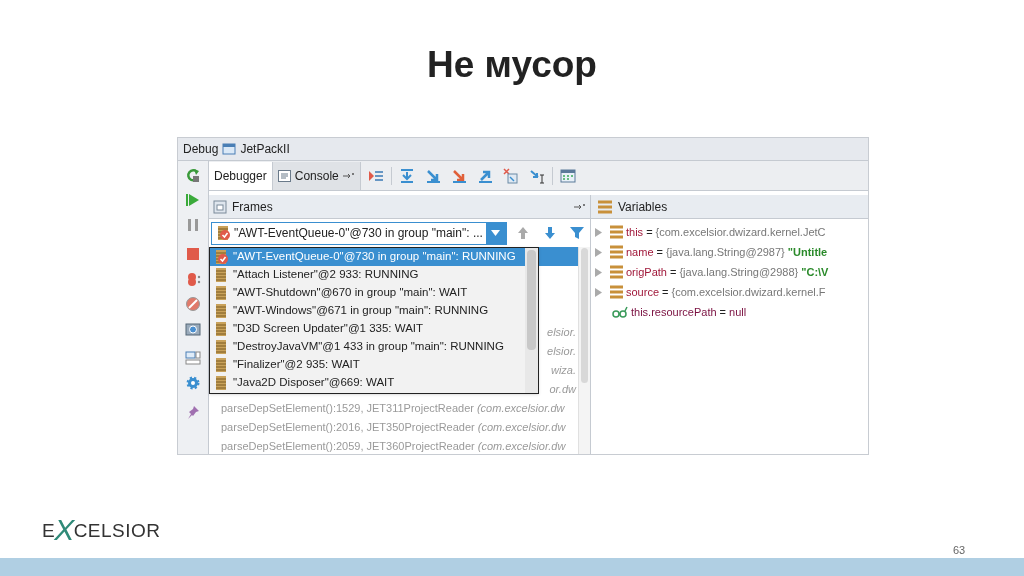 The height and width of the screenshot is (576, 1024). What do you see at coordinates (101, 530) in the screenshot?
I see `logo: EXCELSIOR` at bounding box center [101, 530].